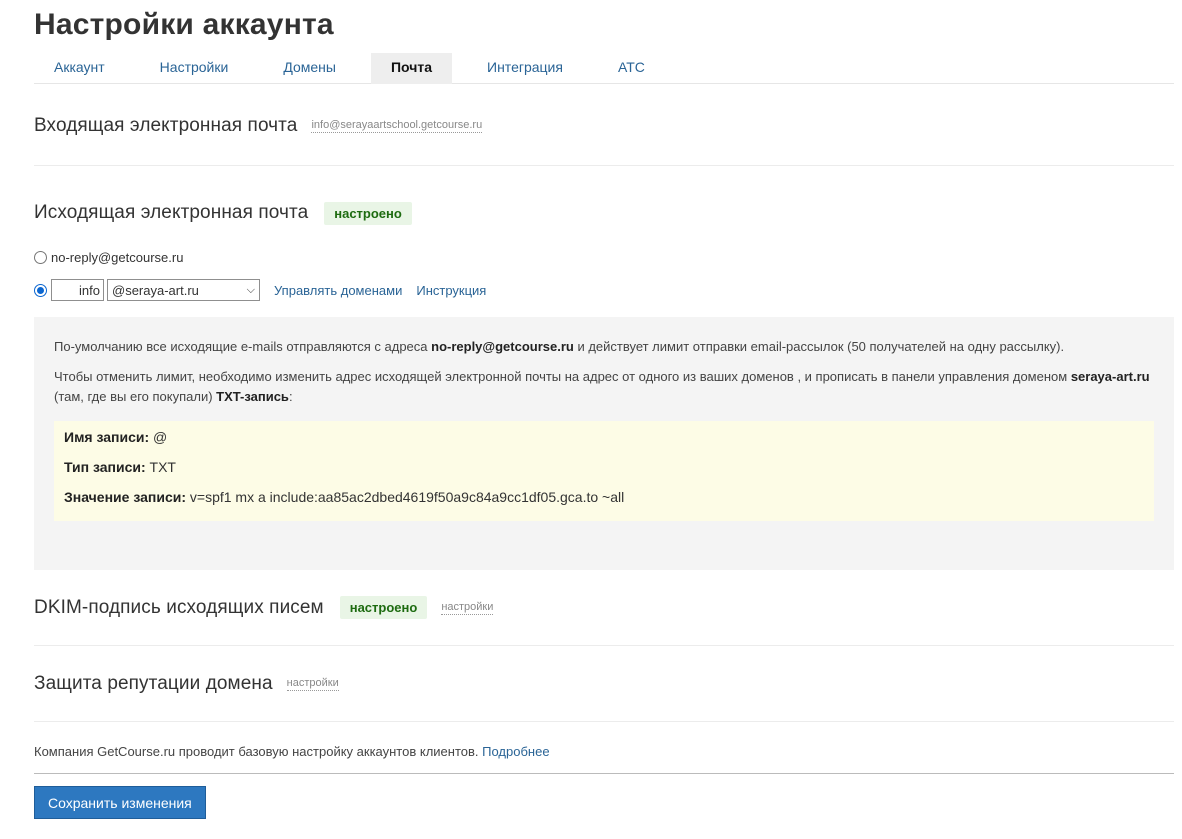 This screenshot has height=839, width=1182. Describe the element at coordinates (40, 257) in the screenshot. I see `default-sender-radio` at that location.